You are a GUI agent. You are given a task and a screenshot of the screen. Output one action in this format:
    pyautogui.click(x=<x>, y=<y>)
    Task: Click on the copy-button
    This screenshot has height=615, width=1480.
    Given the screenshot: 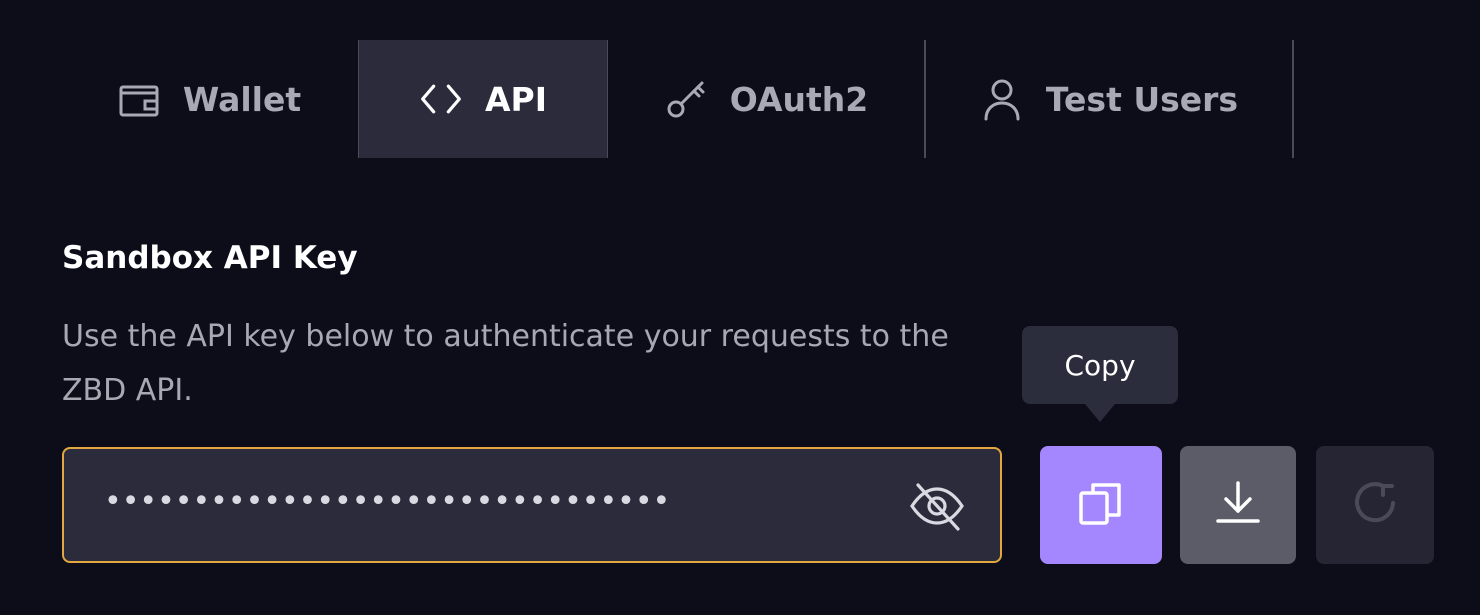 What is the action you would take?
    pyautogui.click(x=1101, y=505)
    